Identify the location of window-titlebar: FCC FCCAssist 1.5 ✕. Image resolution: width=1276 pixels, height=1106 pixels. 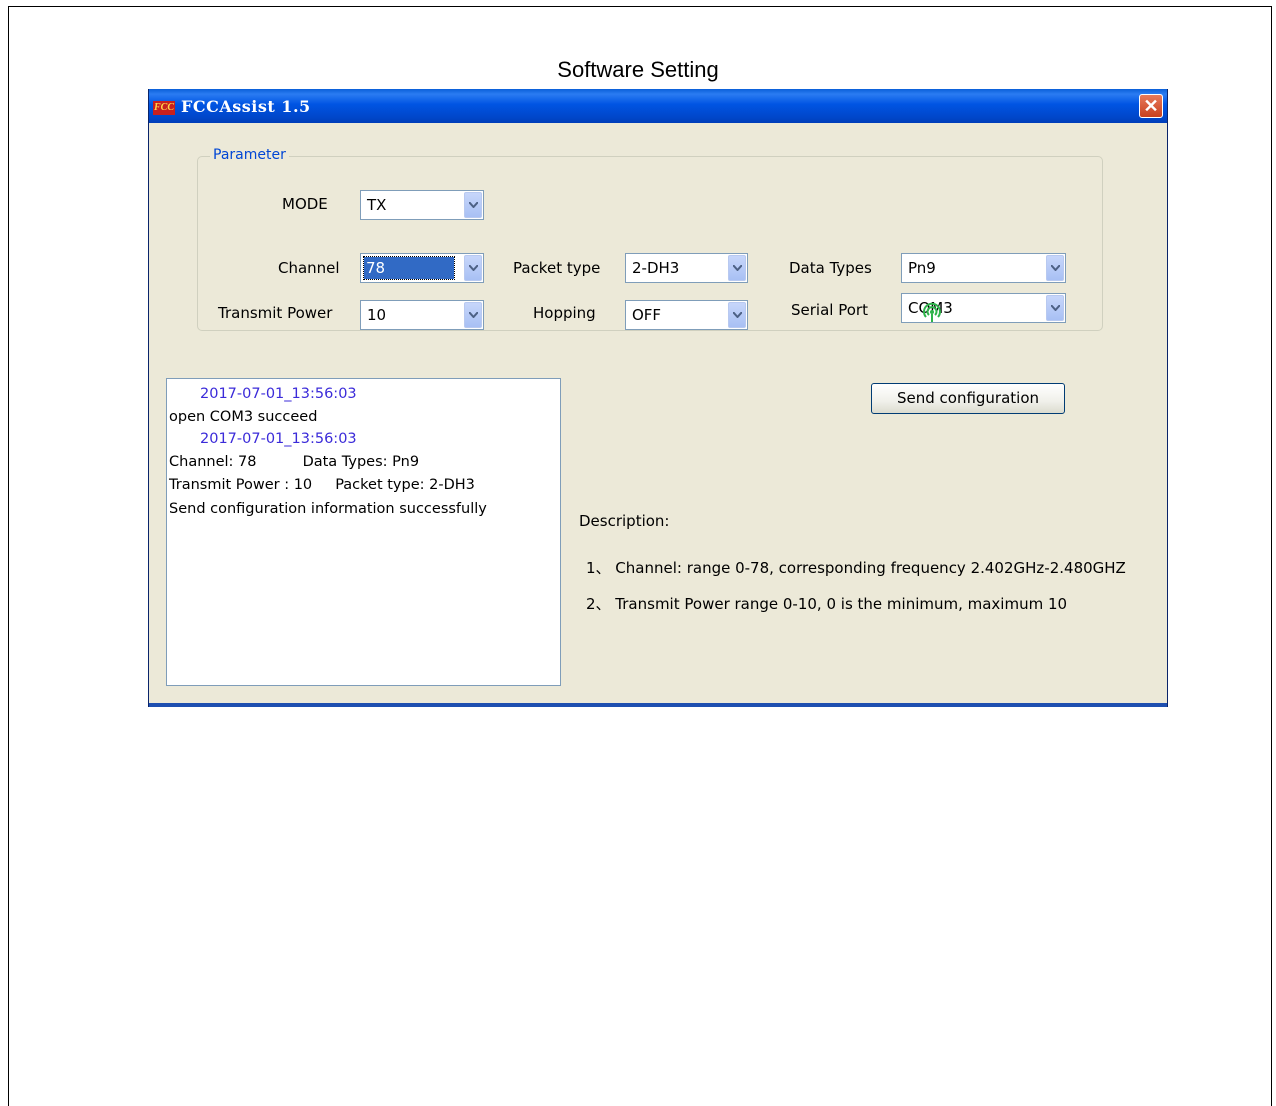
(658, 106).